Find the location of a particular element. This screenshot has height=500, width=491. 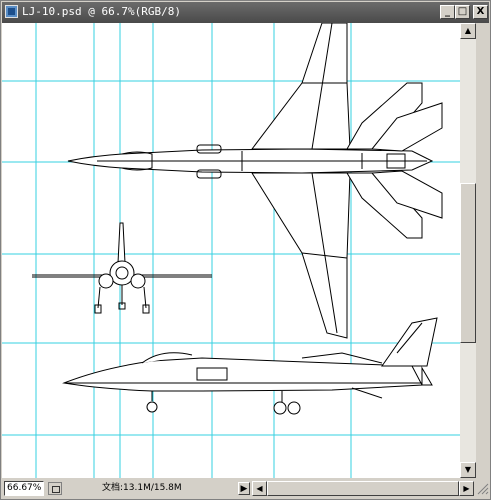

status-bar: 66.67% 文档:13.1M/15.8M ▶ ◀ ▶ is located at coordinates (245, 488).